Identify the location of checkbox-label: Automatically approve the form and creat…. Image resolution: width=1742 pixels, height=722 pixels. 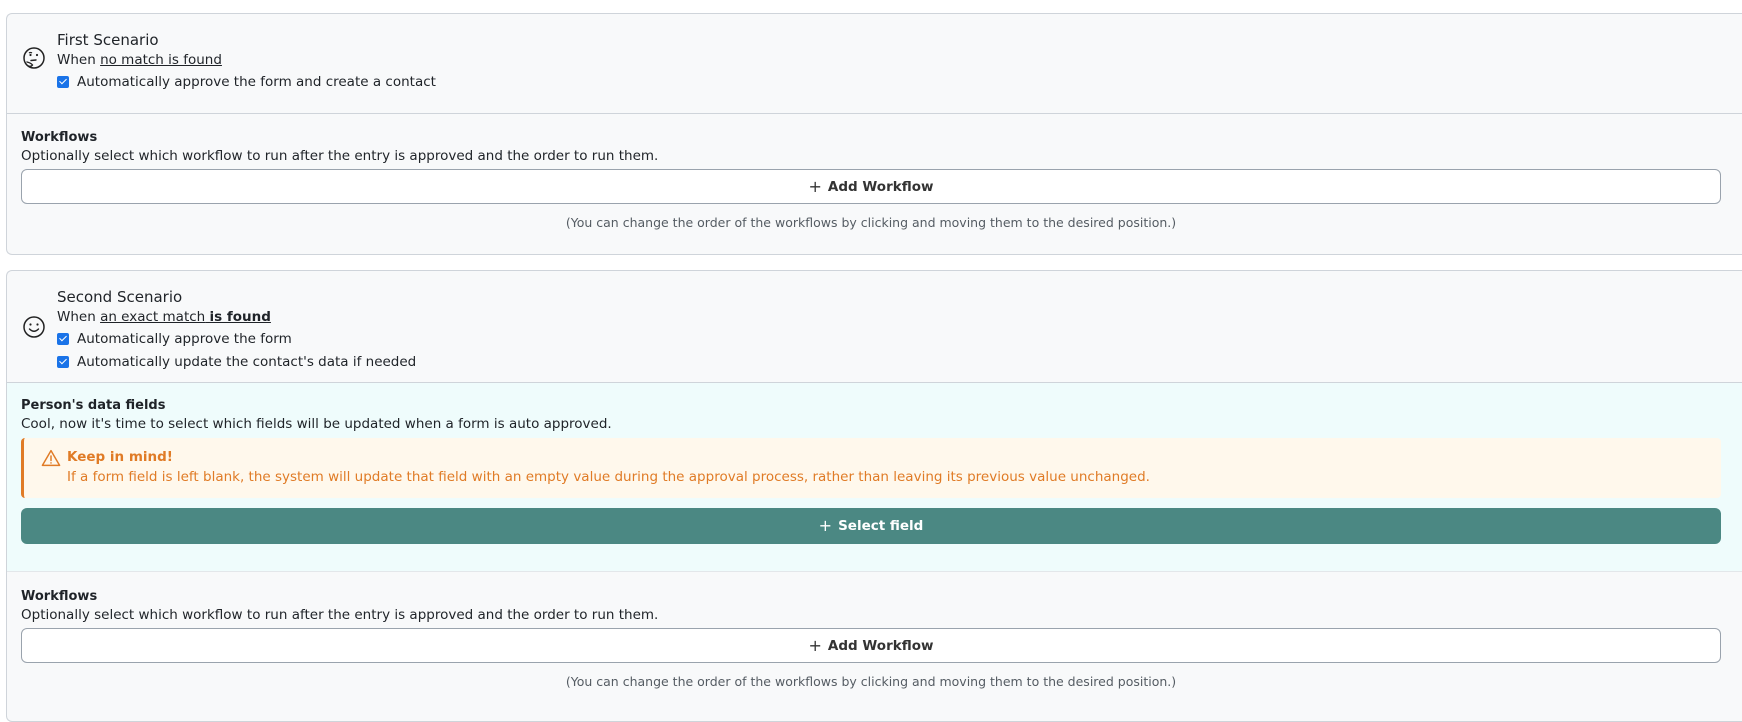
(256, 81).